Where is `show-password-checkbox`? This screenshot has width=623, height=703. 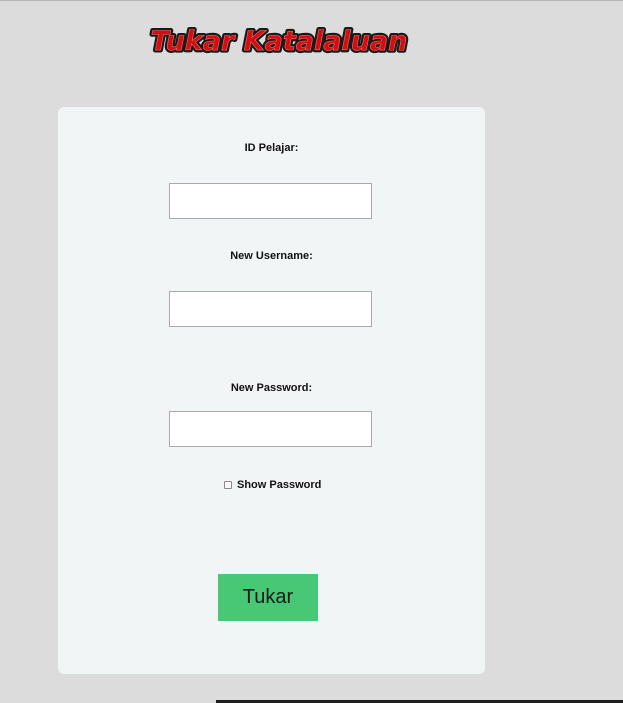 show-password-checkbox is located at coordinates (228, 485).